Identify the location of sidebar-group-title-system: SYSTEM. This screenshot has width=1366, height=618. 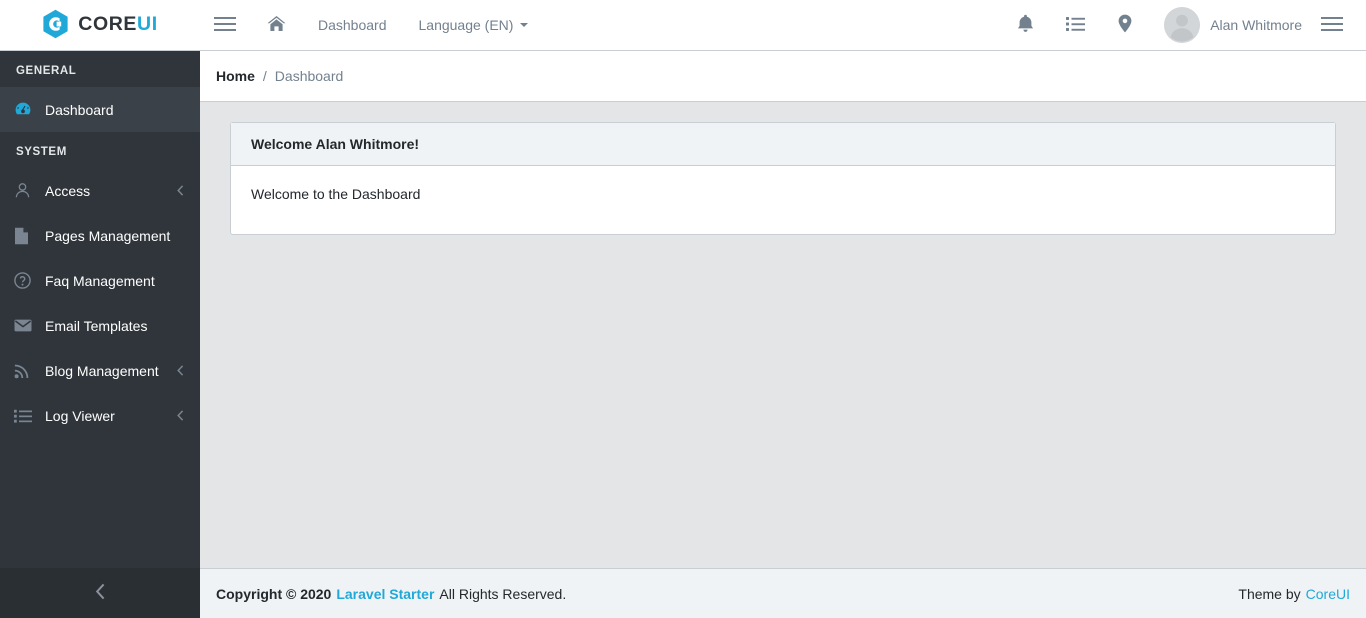
(41, 152).